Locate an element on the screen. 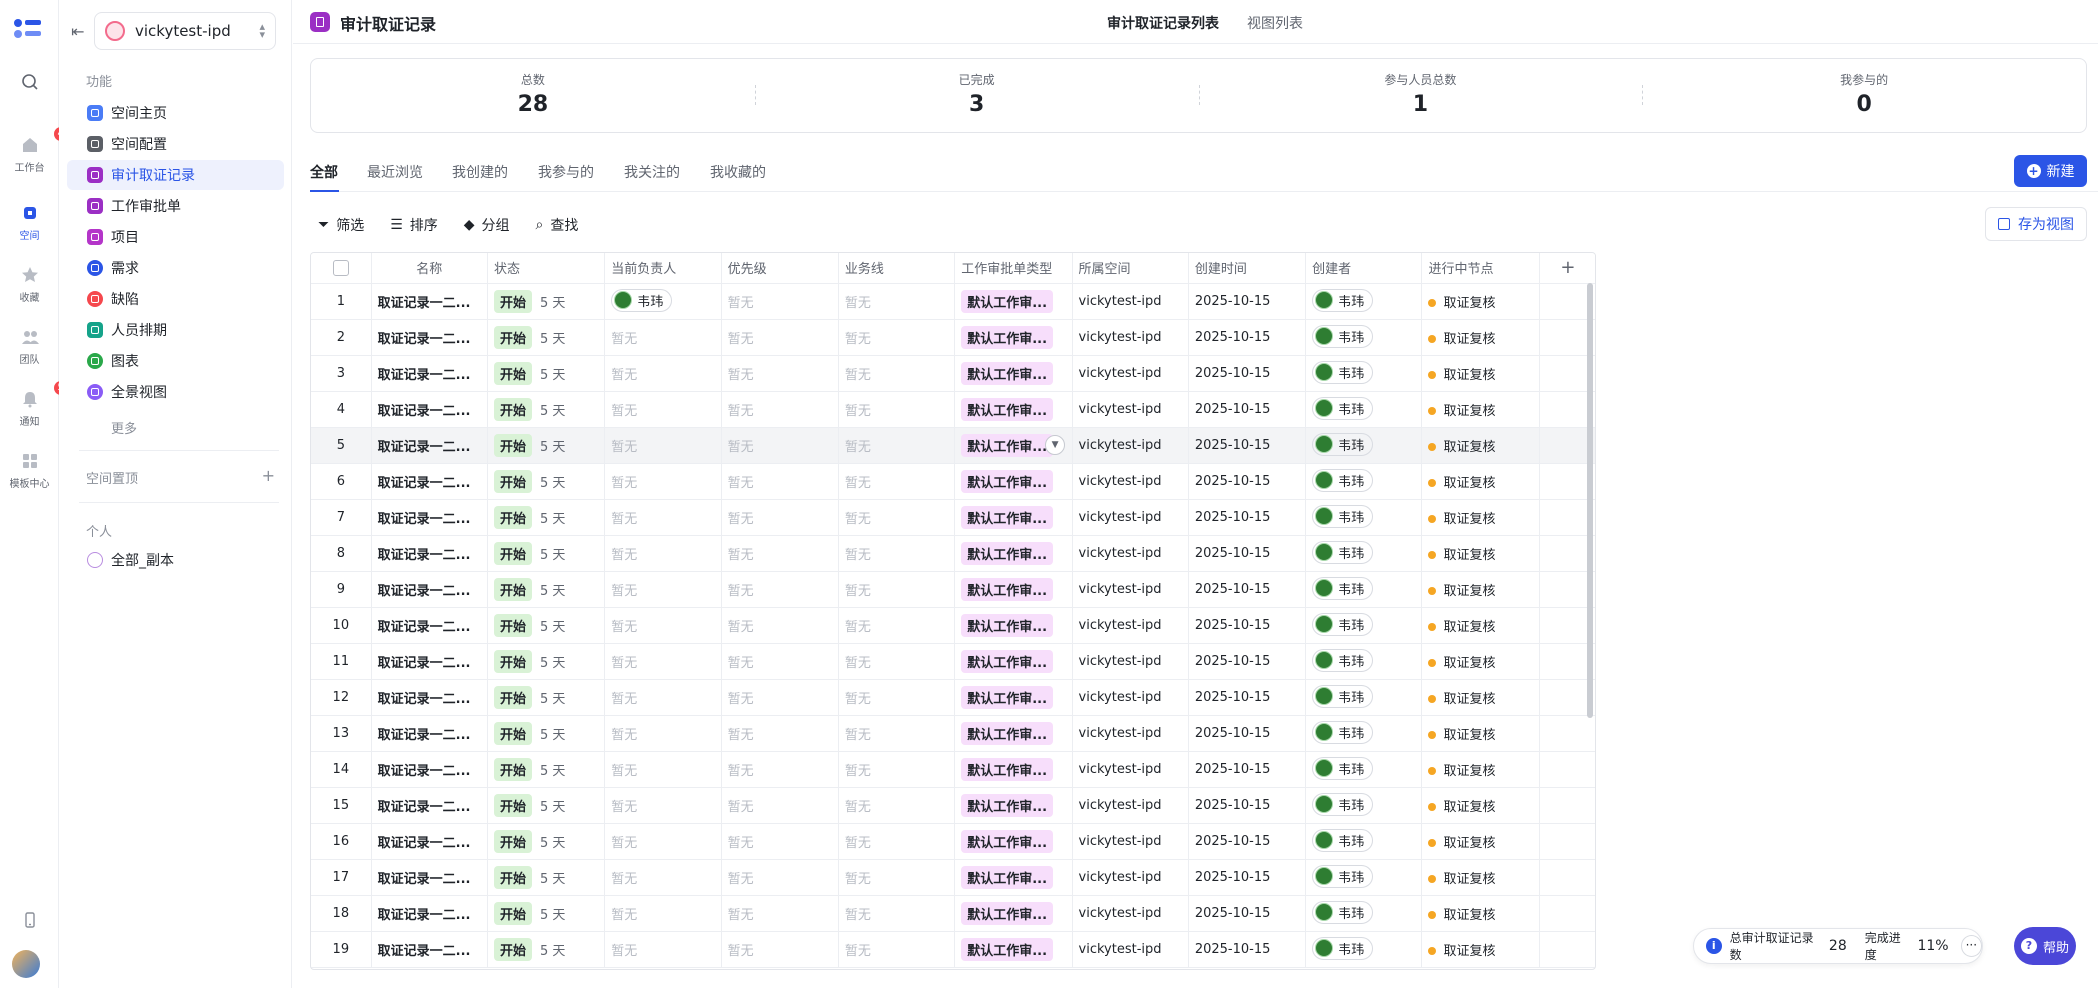 The width and height of the screenshot is (2098, 988). row-number: 18 is located at coordinates (341, 913).